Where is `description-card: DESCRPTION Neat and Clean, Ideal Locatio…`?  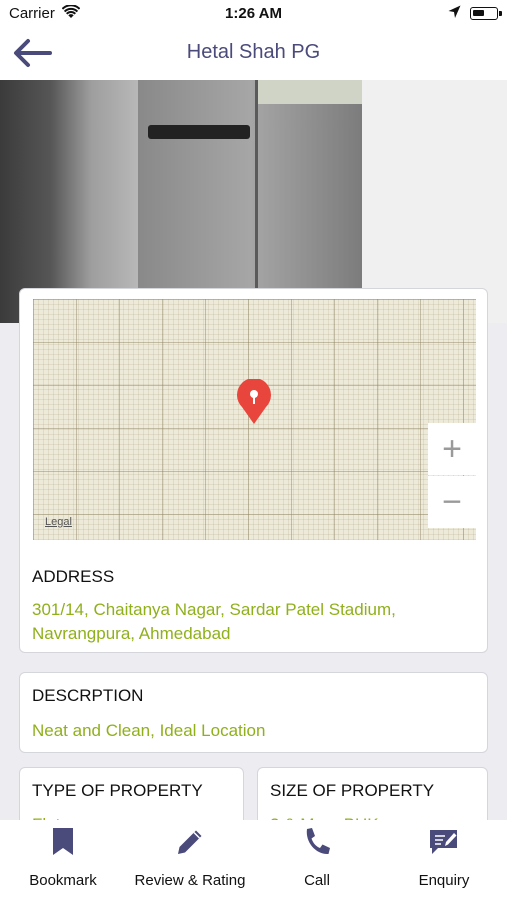
description-card: DESCRPTION Neat and Clean, Ideal Locatio… is located at coordinates (253, 712).